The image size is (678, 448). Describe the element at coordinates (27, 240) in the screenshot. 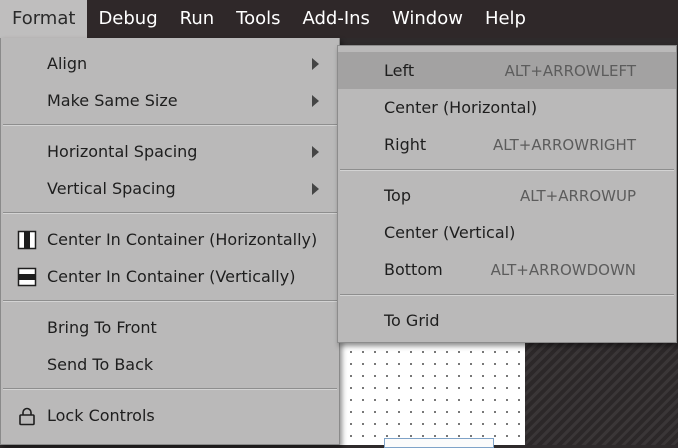

I see `center-horizontal-icon` at that location.